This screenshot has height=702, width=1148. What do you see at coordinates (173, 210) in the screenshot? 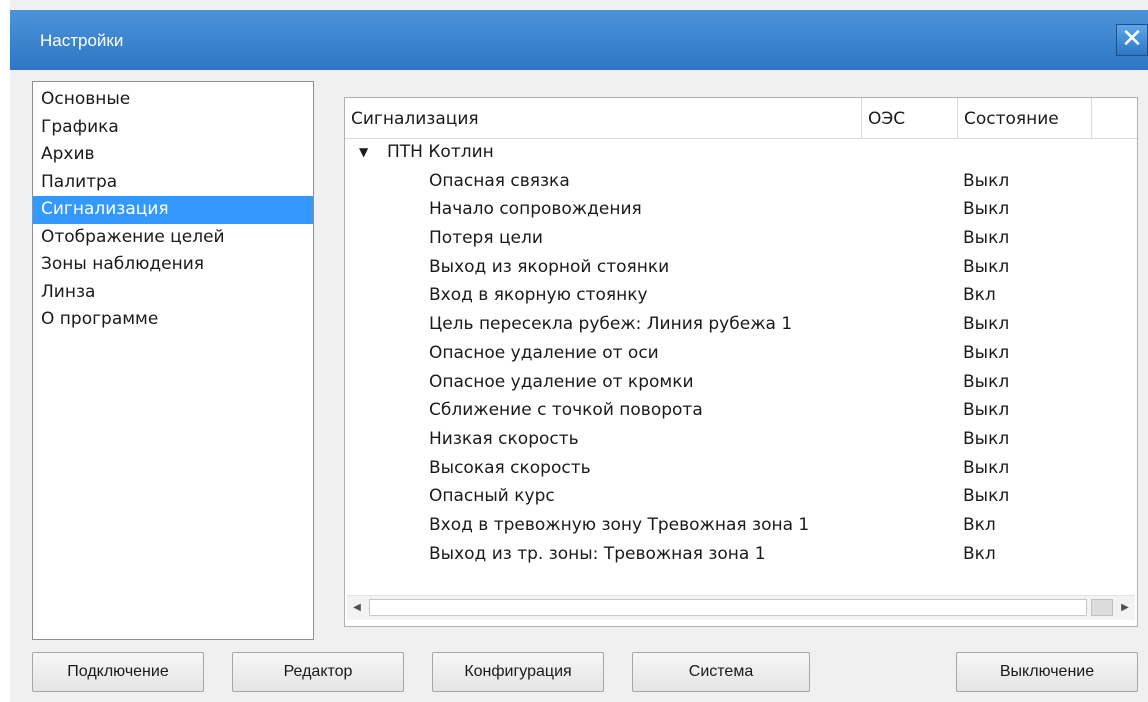
I see `sidebar-item: Сигнализация` at bounding box center [173, 210].